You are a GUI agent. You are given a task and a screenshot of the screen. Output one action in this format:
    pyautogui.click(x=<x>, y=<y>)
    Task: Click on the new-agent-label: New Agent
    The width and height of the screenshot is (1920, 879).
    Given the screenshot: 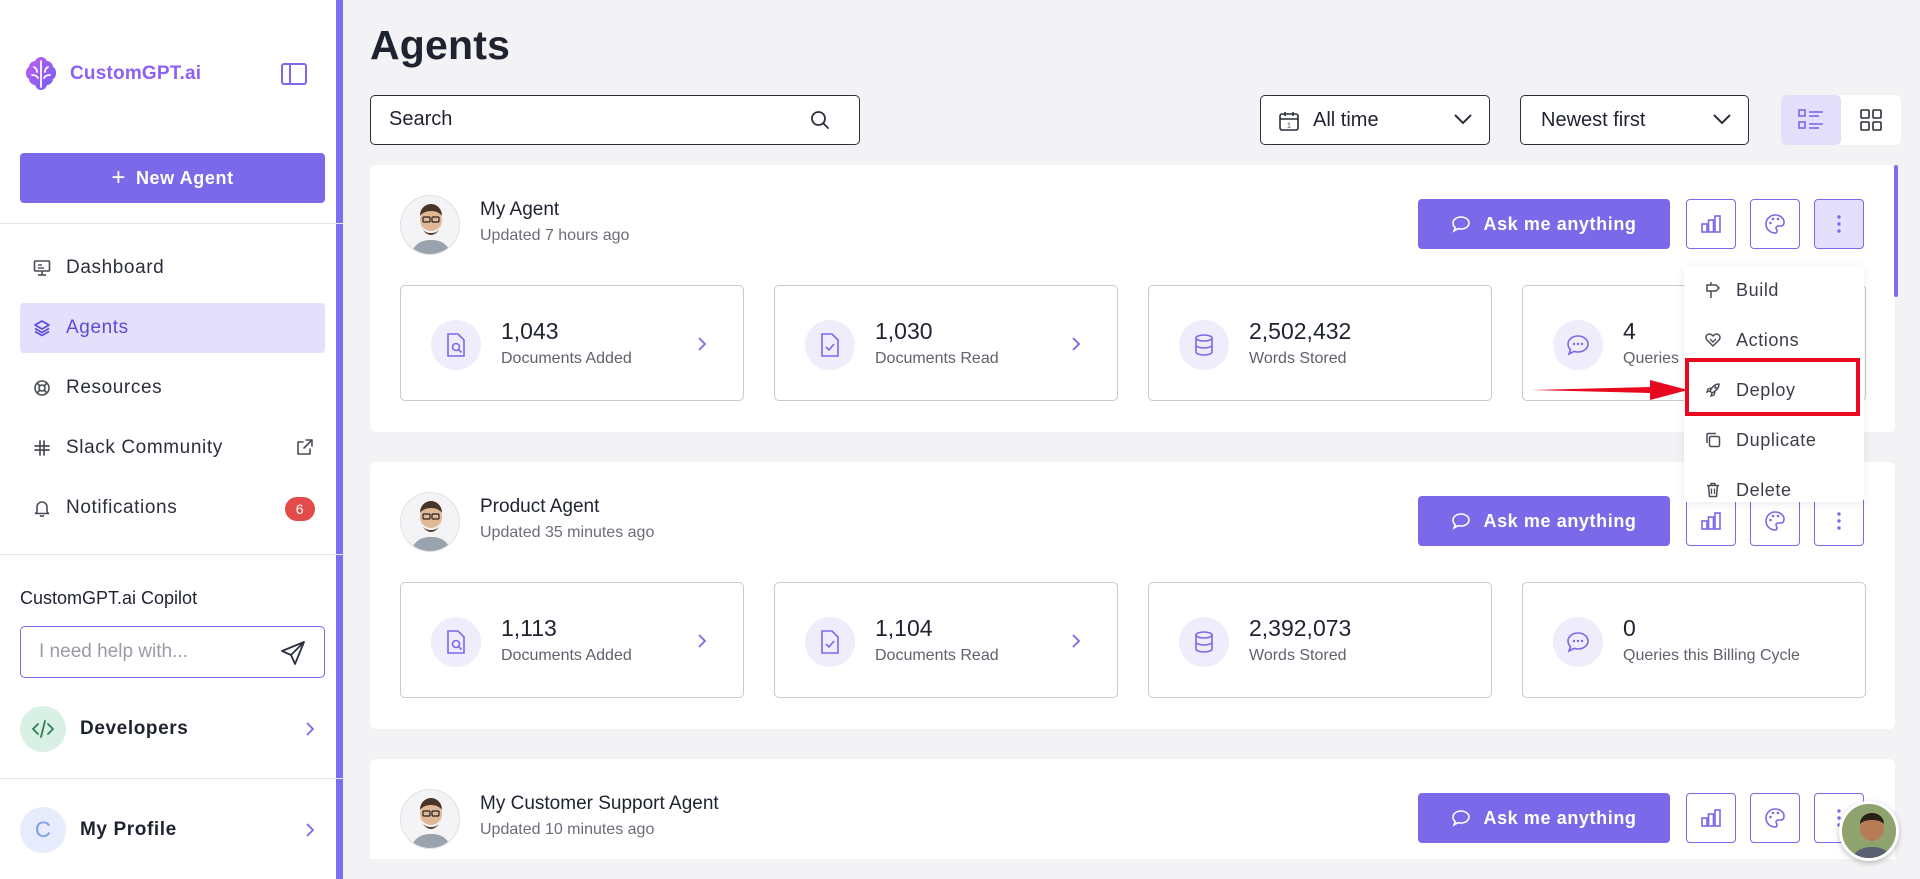 What is the action you would take?
    pyautogui.click(x=184, y=177)
    